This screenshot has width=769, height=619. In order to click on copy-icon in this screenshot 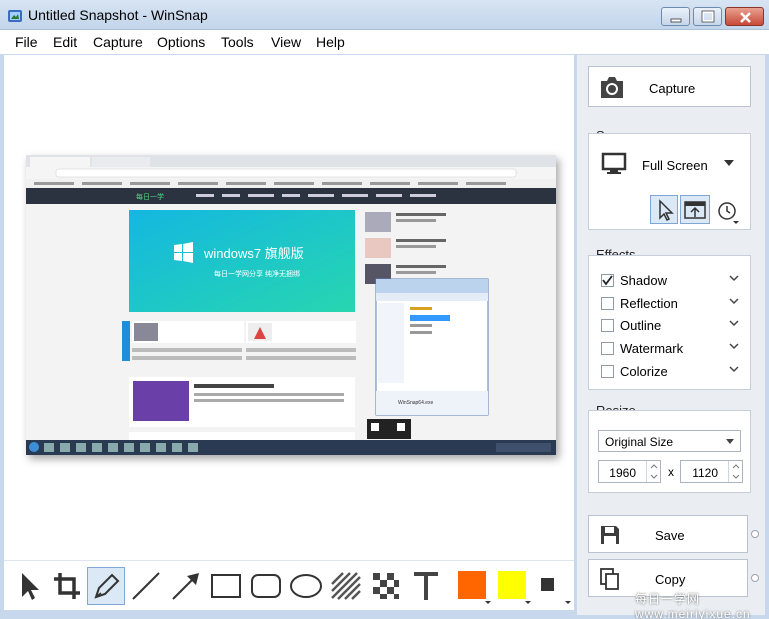, I will do `click(609, 579)`.